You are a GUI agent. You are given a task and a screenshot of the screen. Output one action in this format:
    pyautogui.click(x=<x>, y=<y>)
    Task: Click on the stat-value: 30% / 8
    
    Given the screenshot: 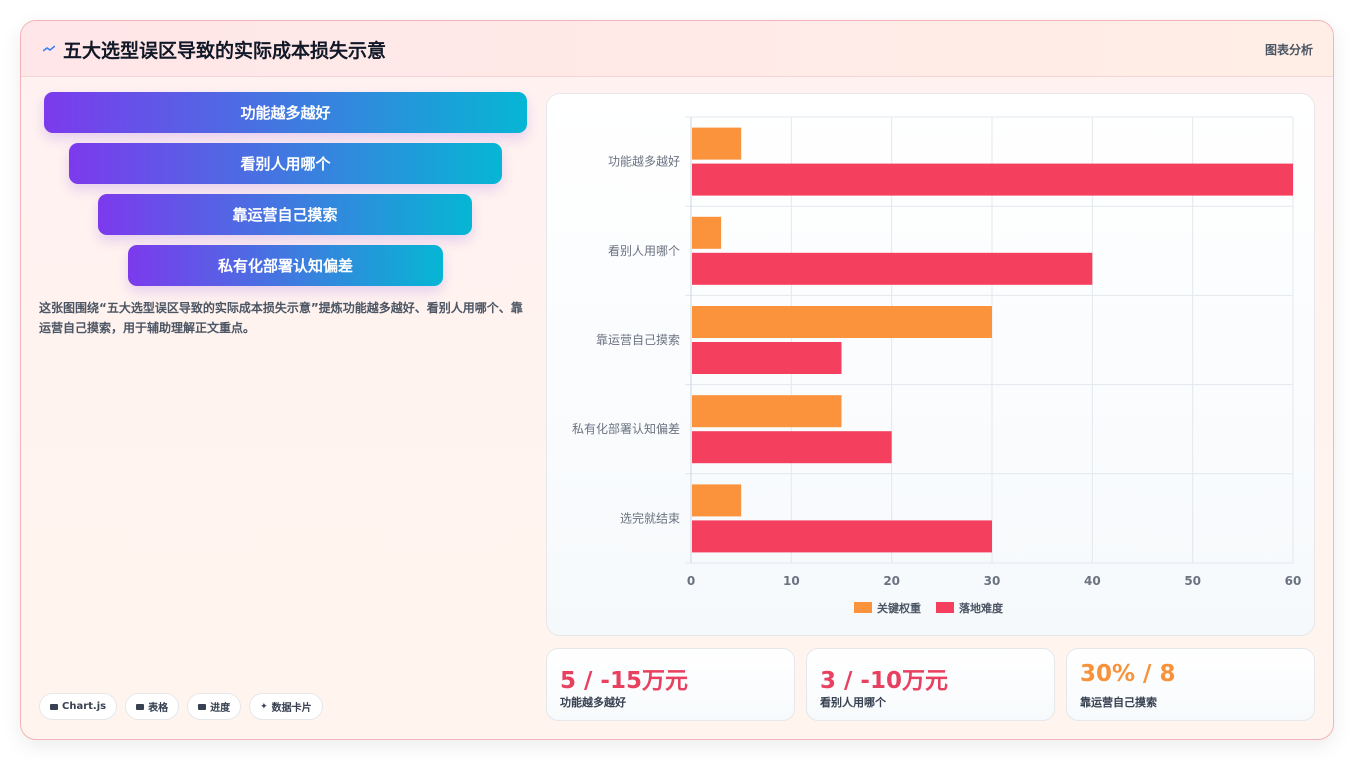 What is the action you would take?
    pyautogui.click(x=1128, y=674)
    